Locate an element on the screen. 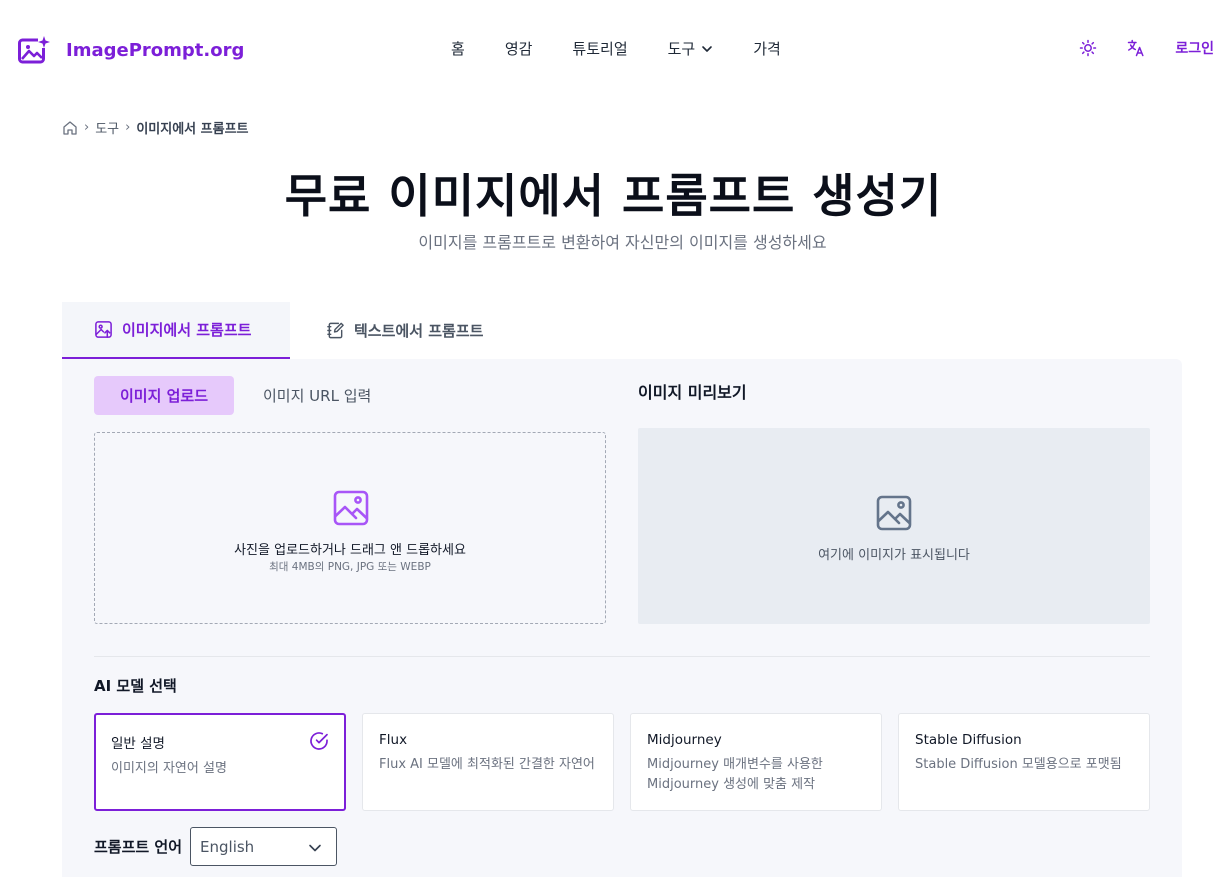 The height and width of the screenshot is (877, 1227). model-card-general: 일반 설명 이미지의 자연어 설명 is located at coordinates (220, 762).